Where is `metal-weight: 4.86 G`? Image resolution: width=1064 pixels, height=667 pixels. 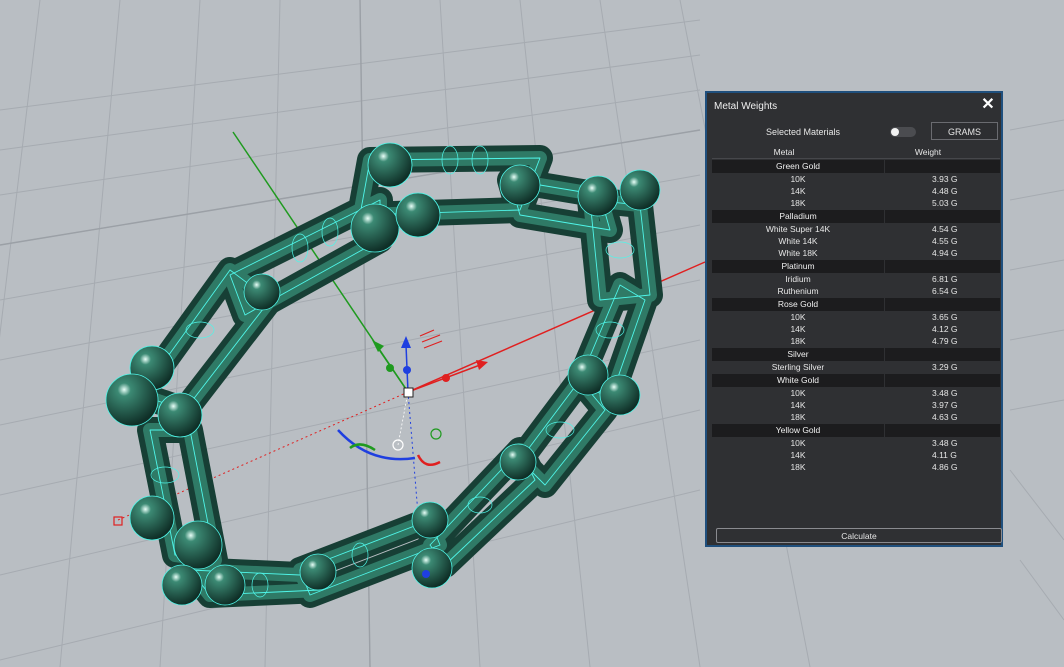
metal-weight: 4.86 G is located at coordinates (945, 467).